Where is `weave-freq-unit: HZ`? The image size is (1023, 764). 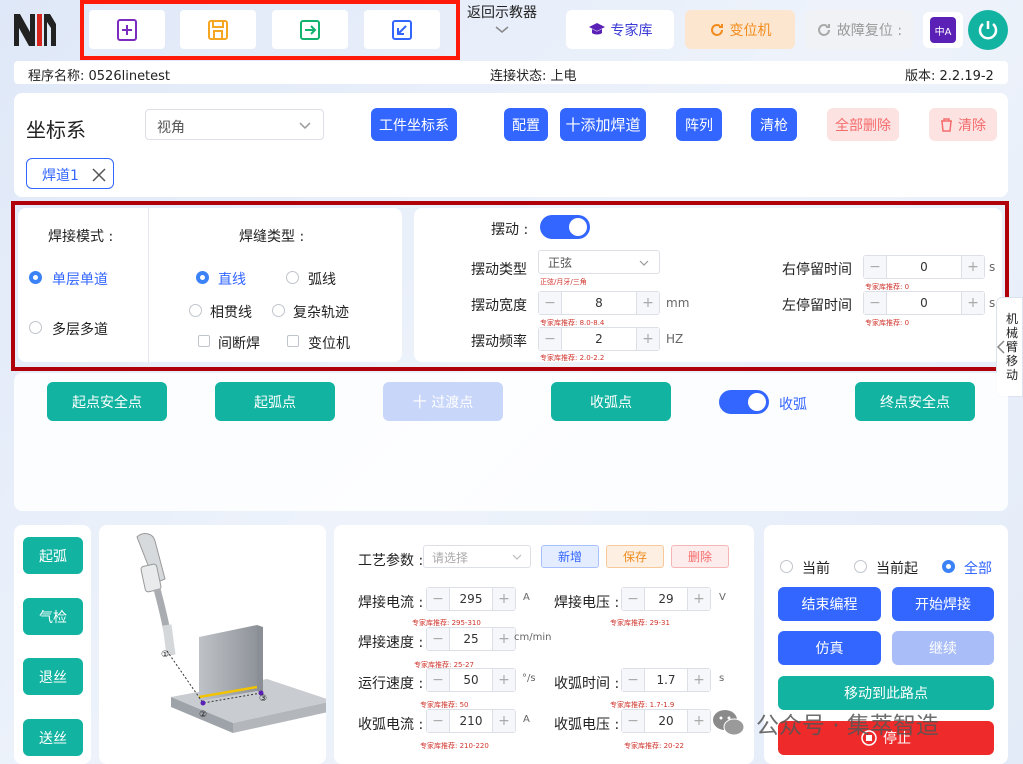 weave-freq-unit: HZ is located at coordinates (675, 339).